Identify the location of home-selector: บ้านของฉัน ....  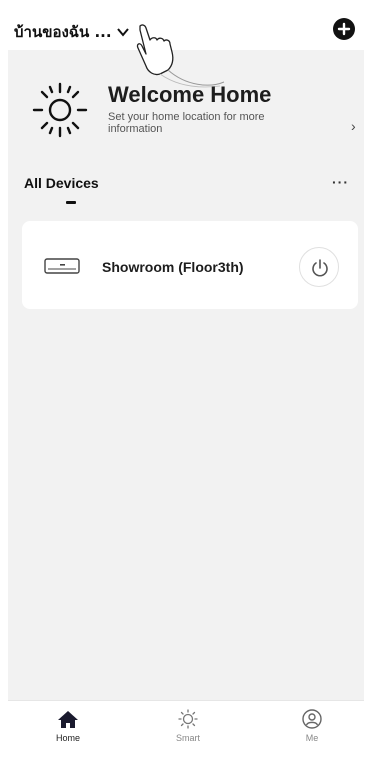
(72, 32).